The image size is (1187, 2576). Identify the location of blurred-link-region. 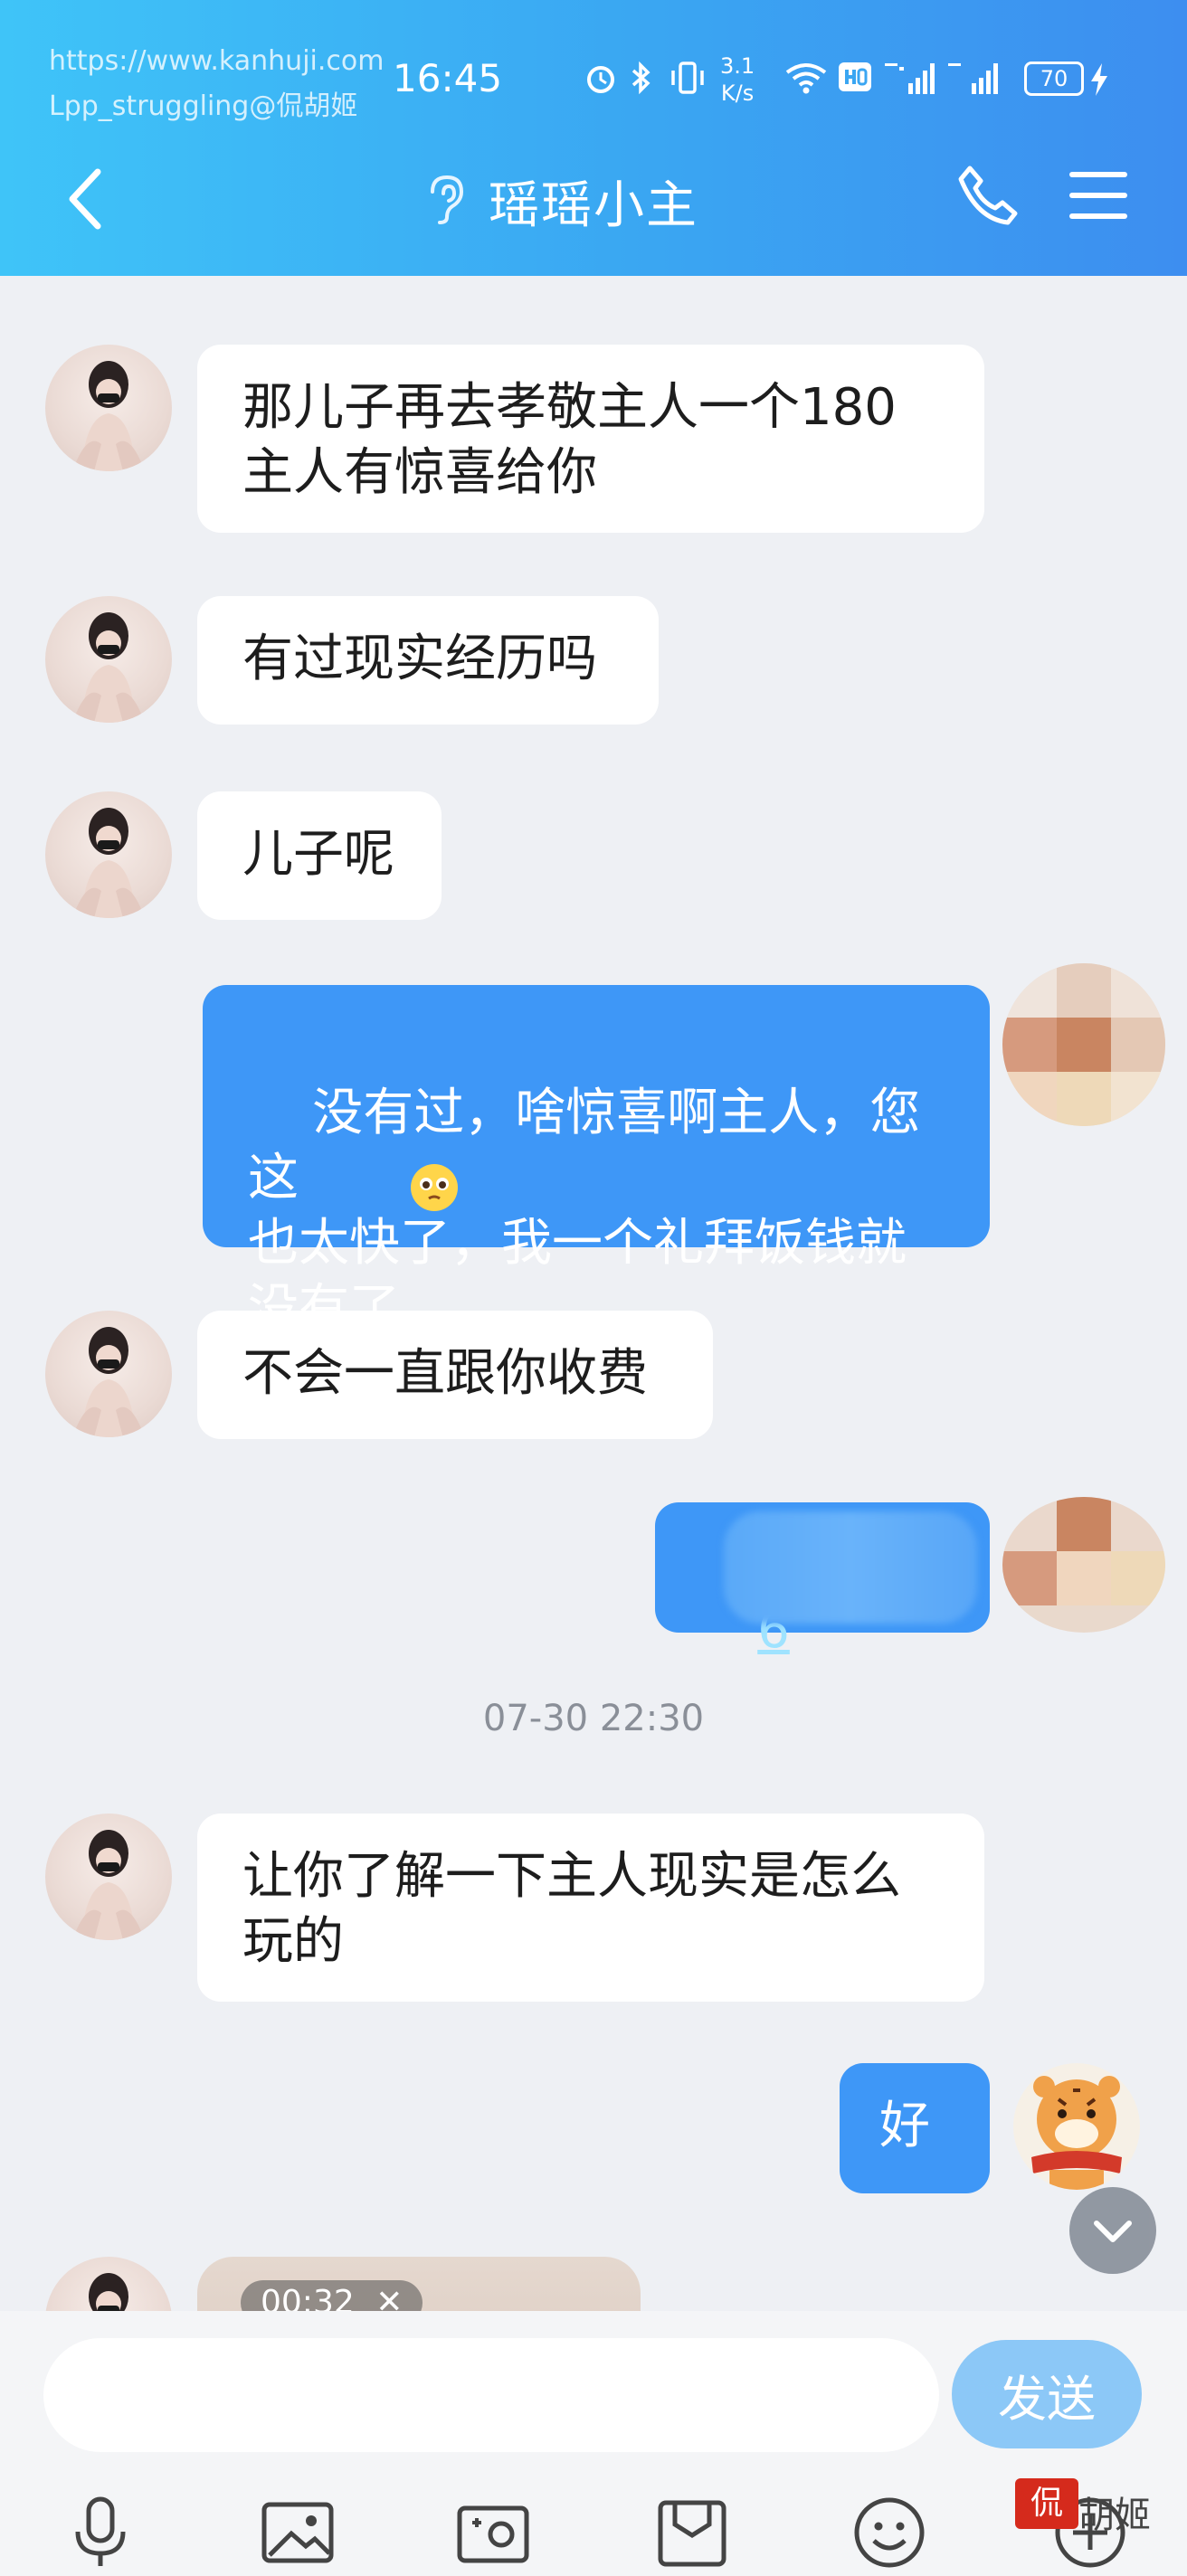
(850, 1567).